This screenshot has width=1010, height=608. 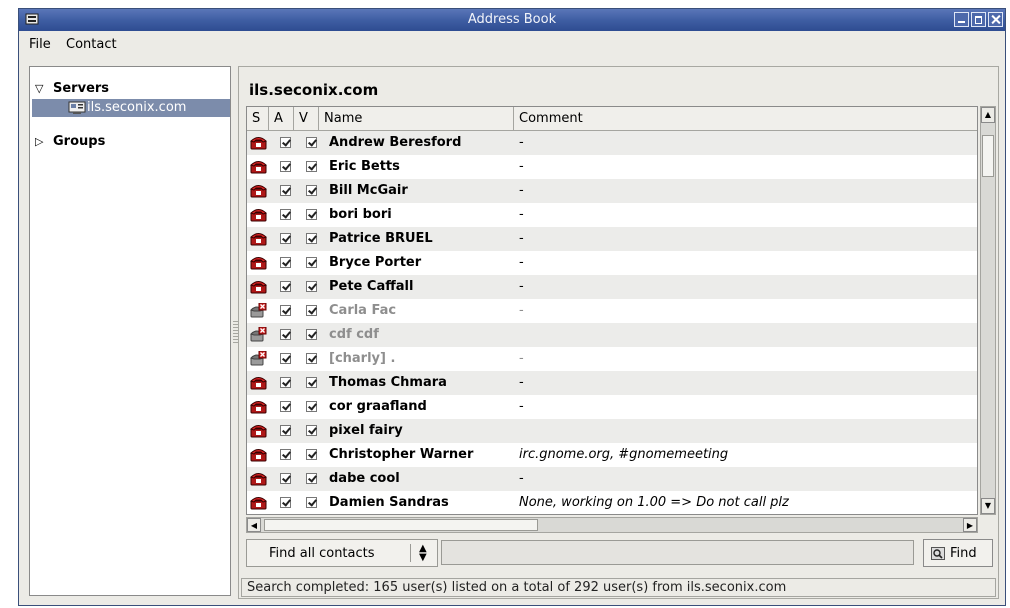 I want to click on table-row: Patrice BRUEL -, so click(x=612, y=239).